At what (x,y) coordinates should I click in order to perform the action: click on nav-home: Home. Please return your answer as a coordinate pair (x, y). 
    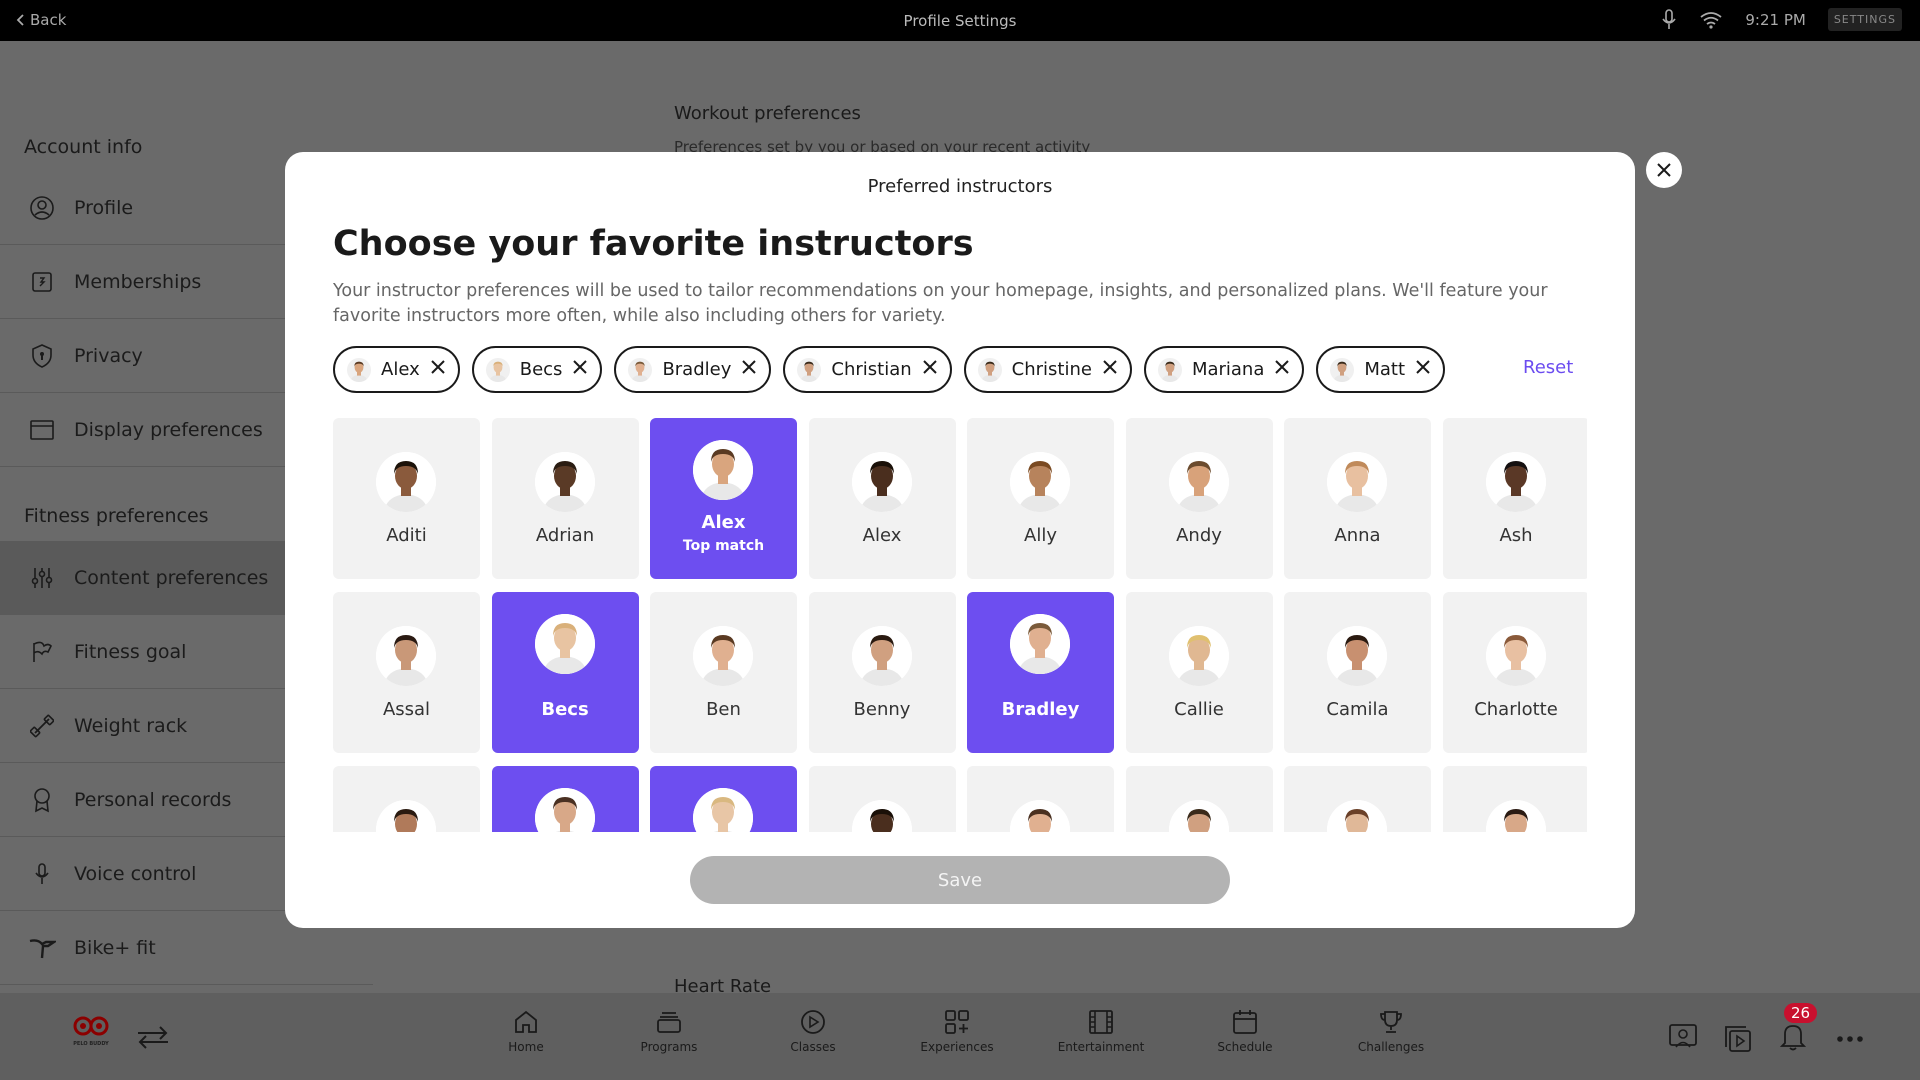
    Looking at the image, I should click on (526, 1031).